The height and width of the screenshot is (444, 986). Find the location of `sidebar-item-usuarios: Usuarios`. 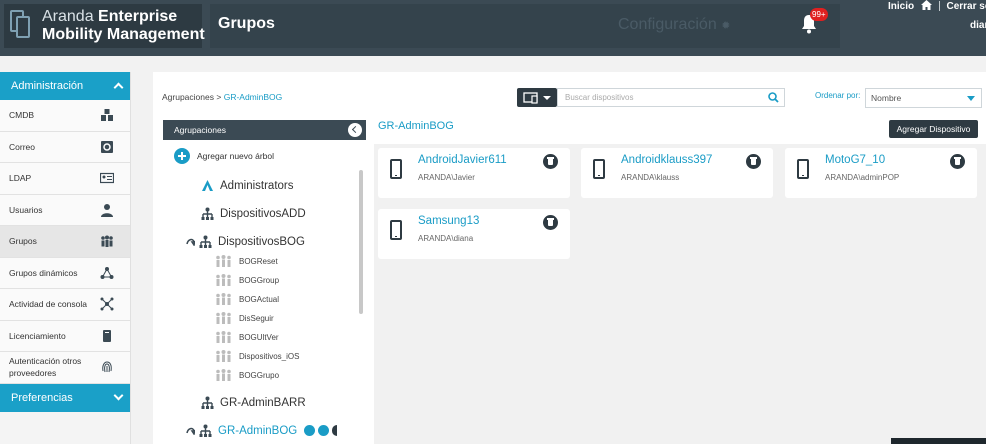

sidebar-item-usuarios: Usuarios is located at coordinates (65, 210).